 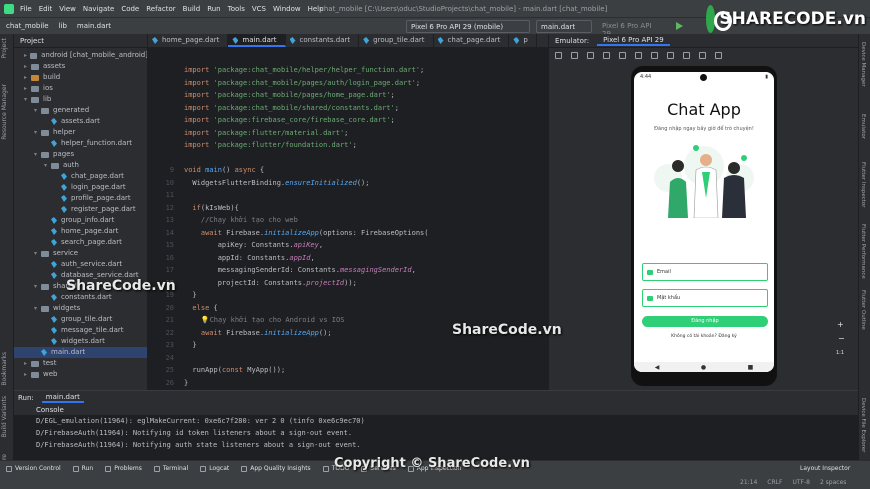 What do you see at coordinates (80, 319) in the screenshot?
I see `tree-item: group_tile.dart` at bounding box center [80, 319].